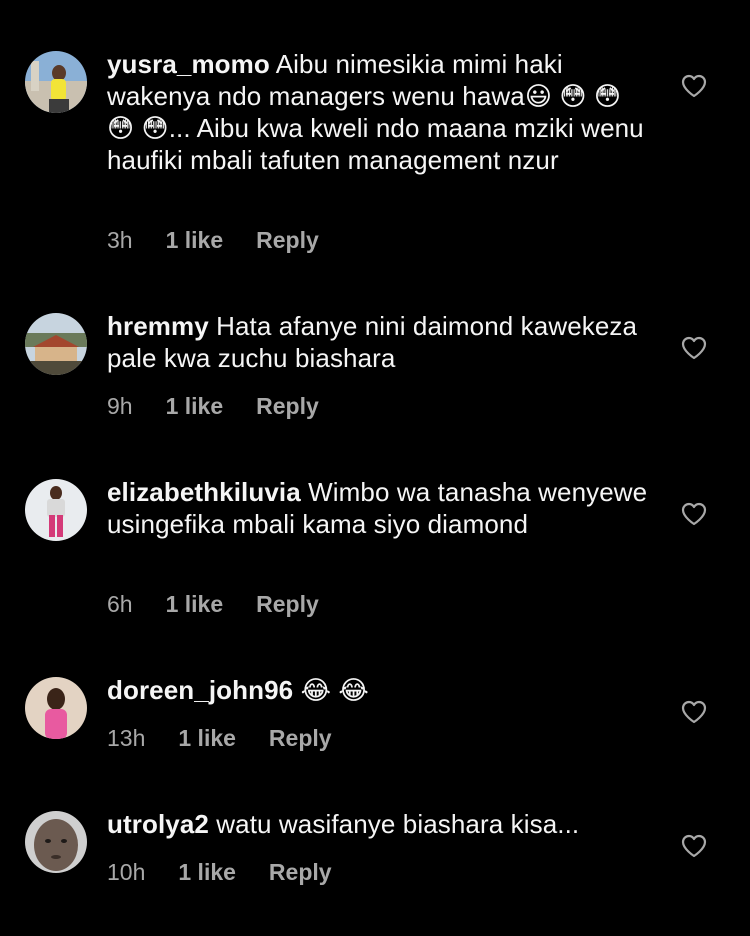 This screenshot has height=936, width=750. What do you see at coordinates (188, 64) in the screenshot?
I see `comment-username: yusra_momo` at bounding box center [188, 64].